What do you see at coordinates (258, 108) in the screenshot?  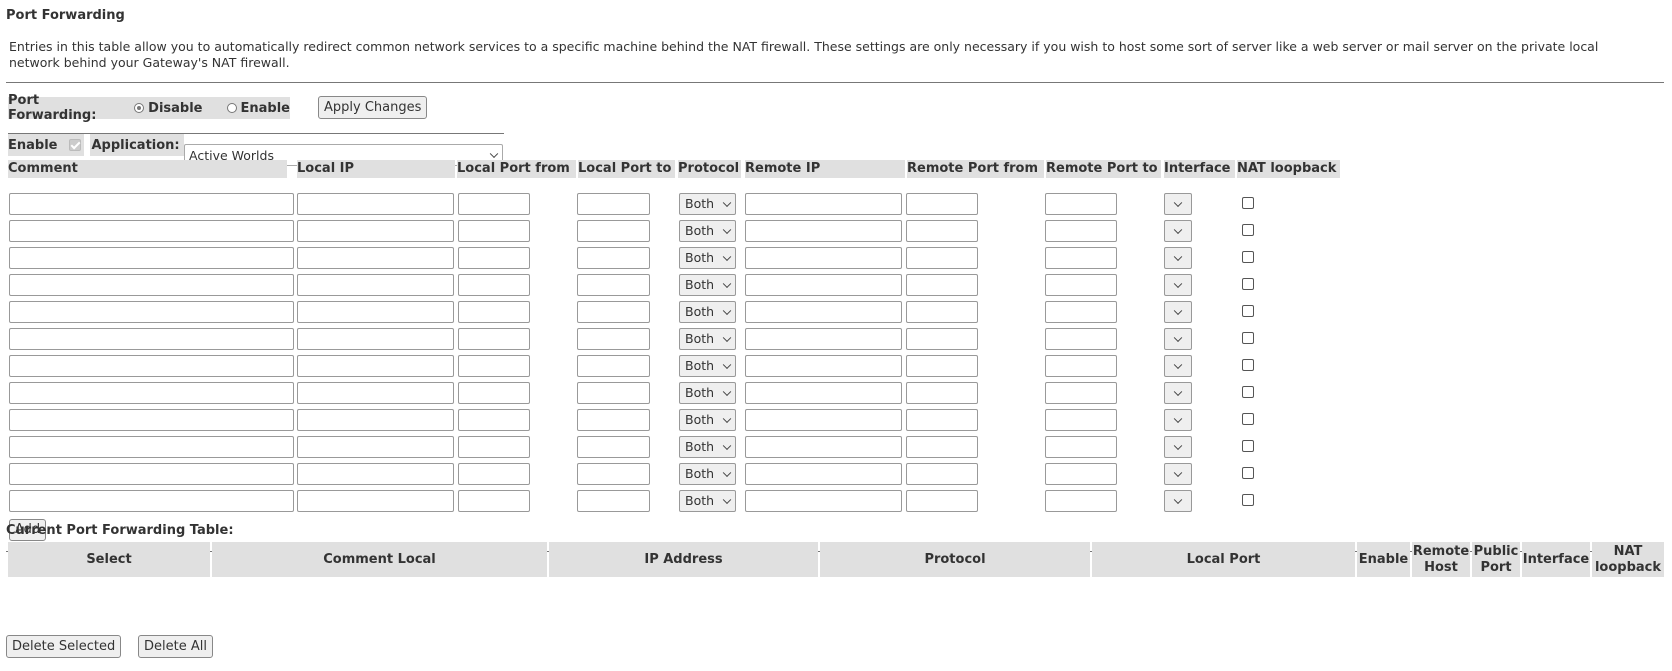 I see `enable-option: Enable` at bounding box center [258, 108].